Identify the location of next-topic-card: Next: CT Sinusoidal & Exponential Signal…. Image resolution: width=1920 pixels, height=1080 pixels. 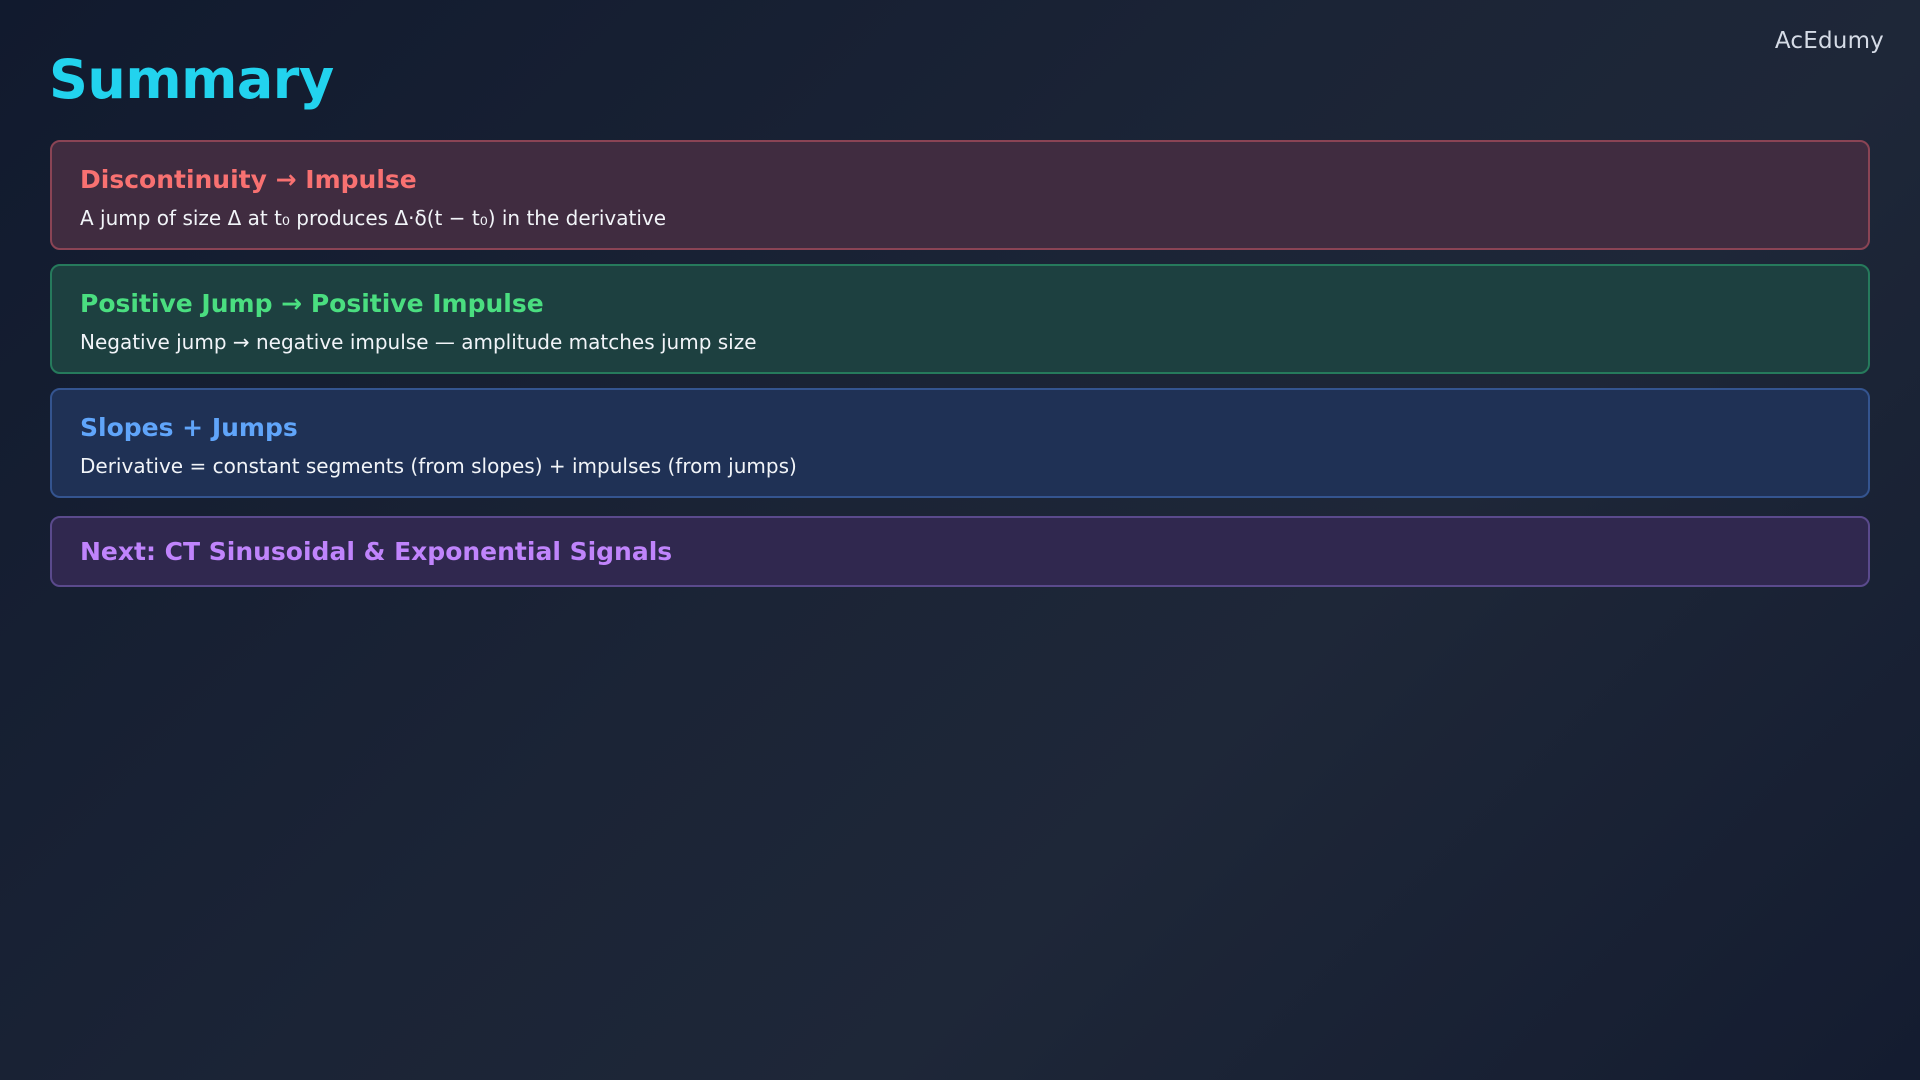
(960, 551).